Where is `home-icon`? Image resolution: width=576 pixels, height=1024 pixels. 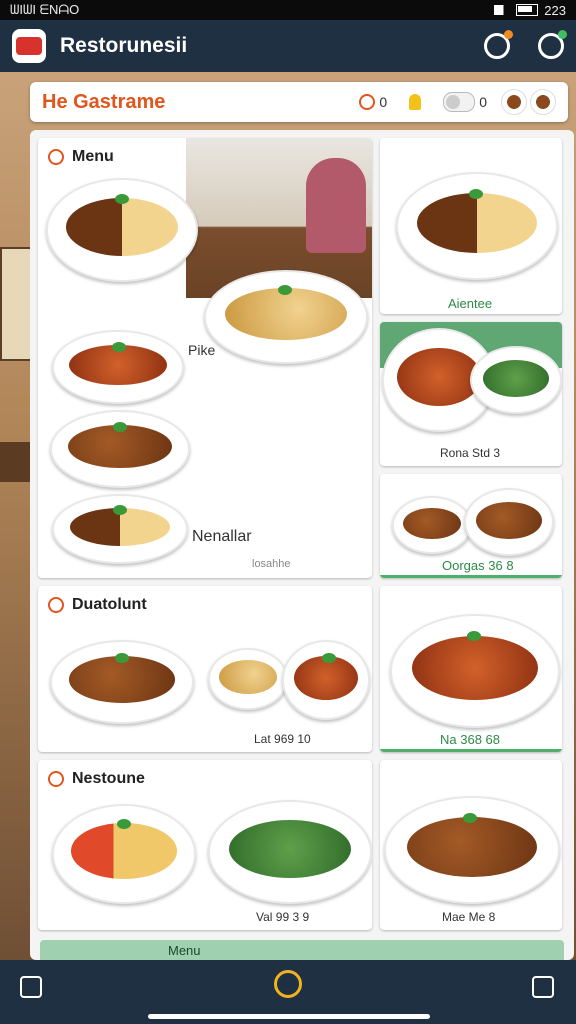 home-icon is located at coordinates (31, 987).